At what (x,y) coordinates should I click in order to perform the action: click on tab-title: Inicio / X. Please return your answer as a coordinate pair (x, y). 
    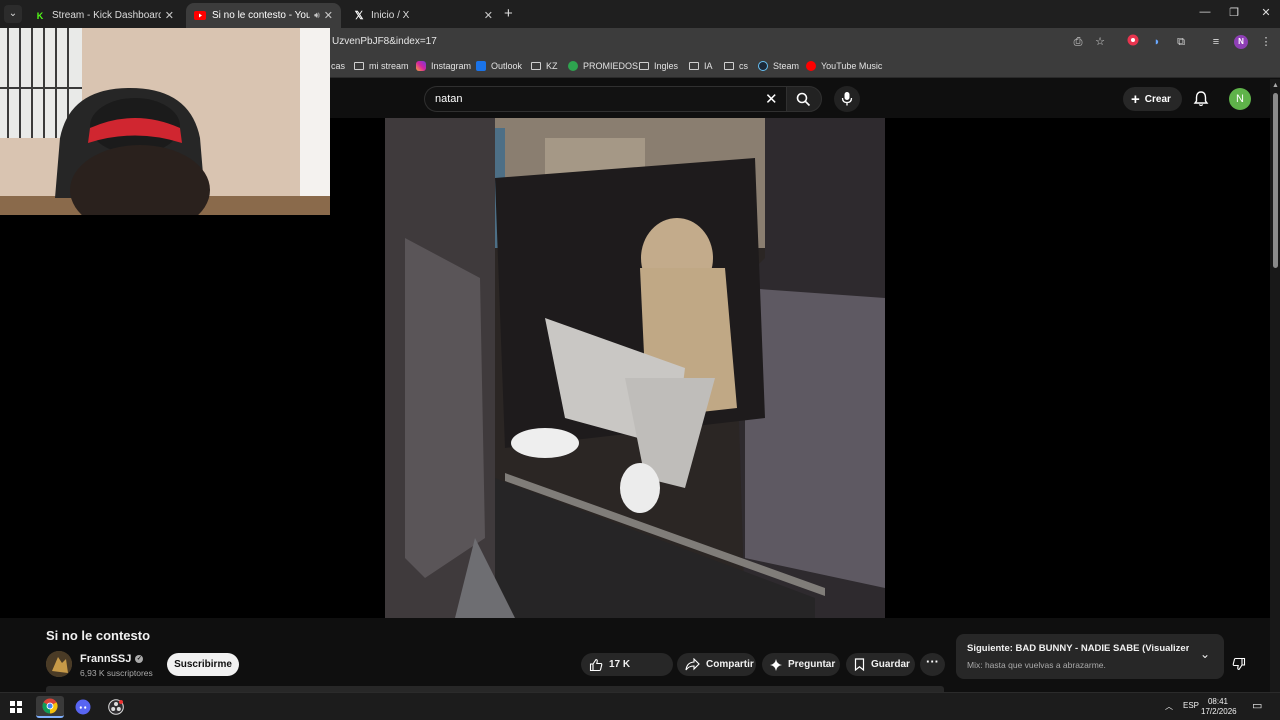
    Looking at the image, I should click on (390, 15).